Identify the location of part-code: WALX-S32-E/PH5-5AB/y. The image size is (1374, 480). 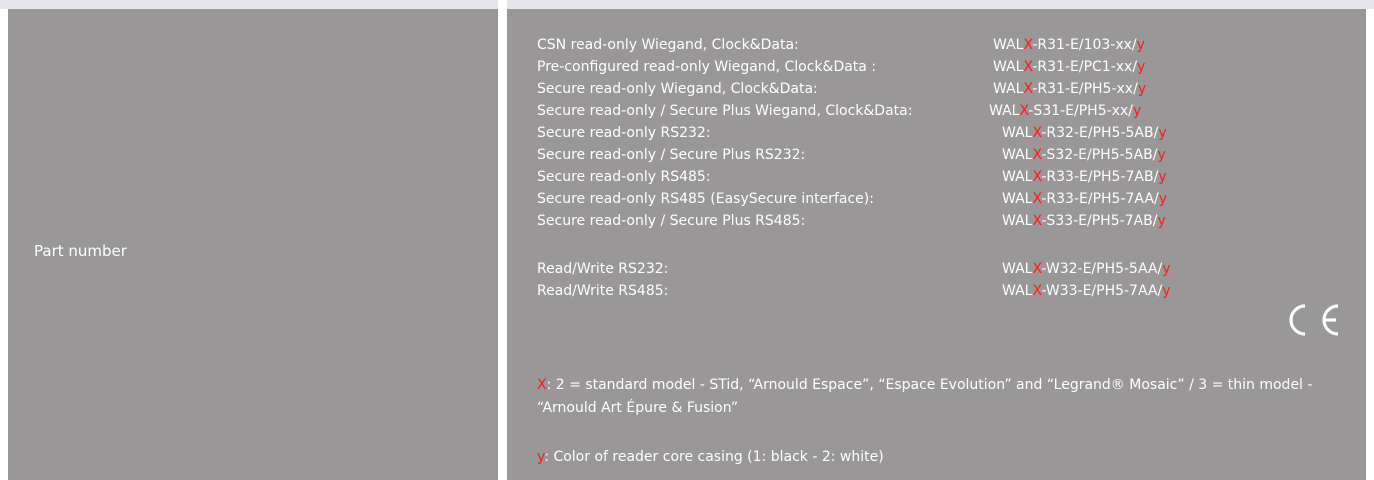
(1084, 155).